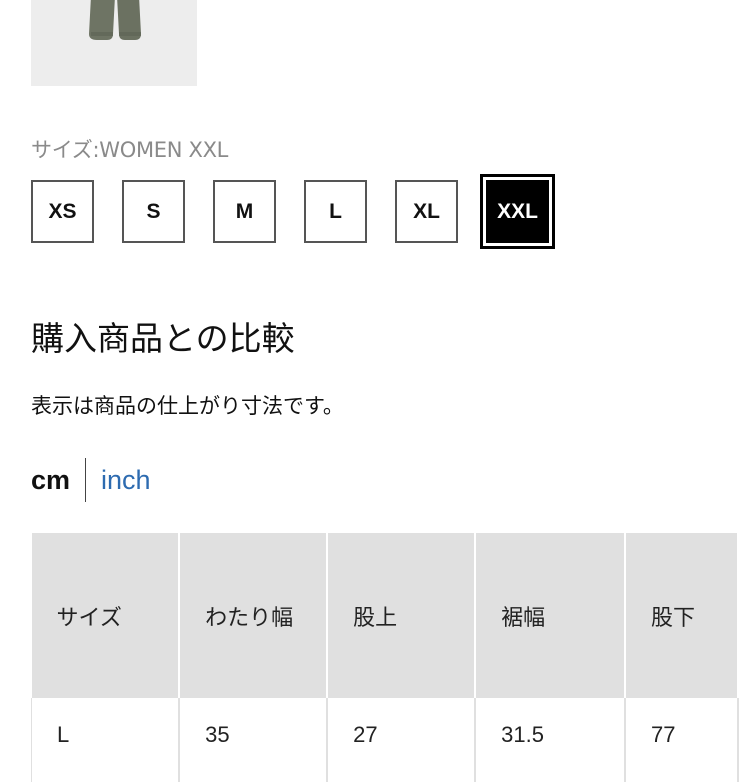 The image size is (739, 782). Describe the element at coordinates (254, 615) in the screenshot. I see `header-thigh-width: わたり幅` at that location.